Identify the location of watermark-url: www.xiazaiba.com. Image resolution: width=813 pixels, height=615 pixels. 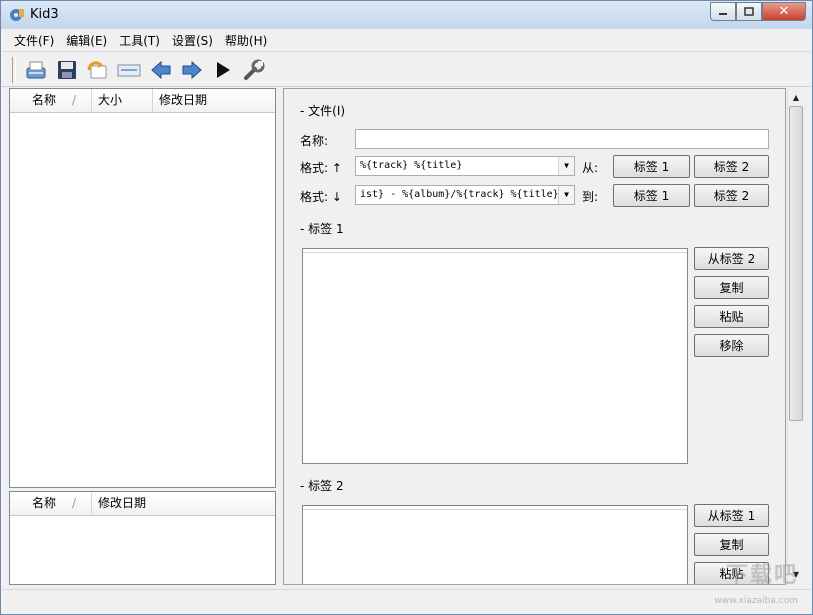
(756, 601).